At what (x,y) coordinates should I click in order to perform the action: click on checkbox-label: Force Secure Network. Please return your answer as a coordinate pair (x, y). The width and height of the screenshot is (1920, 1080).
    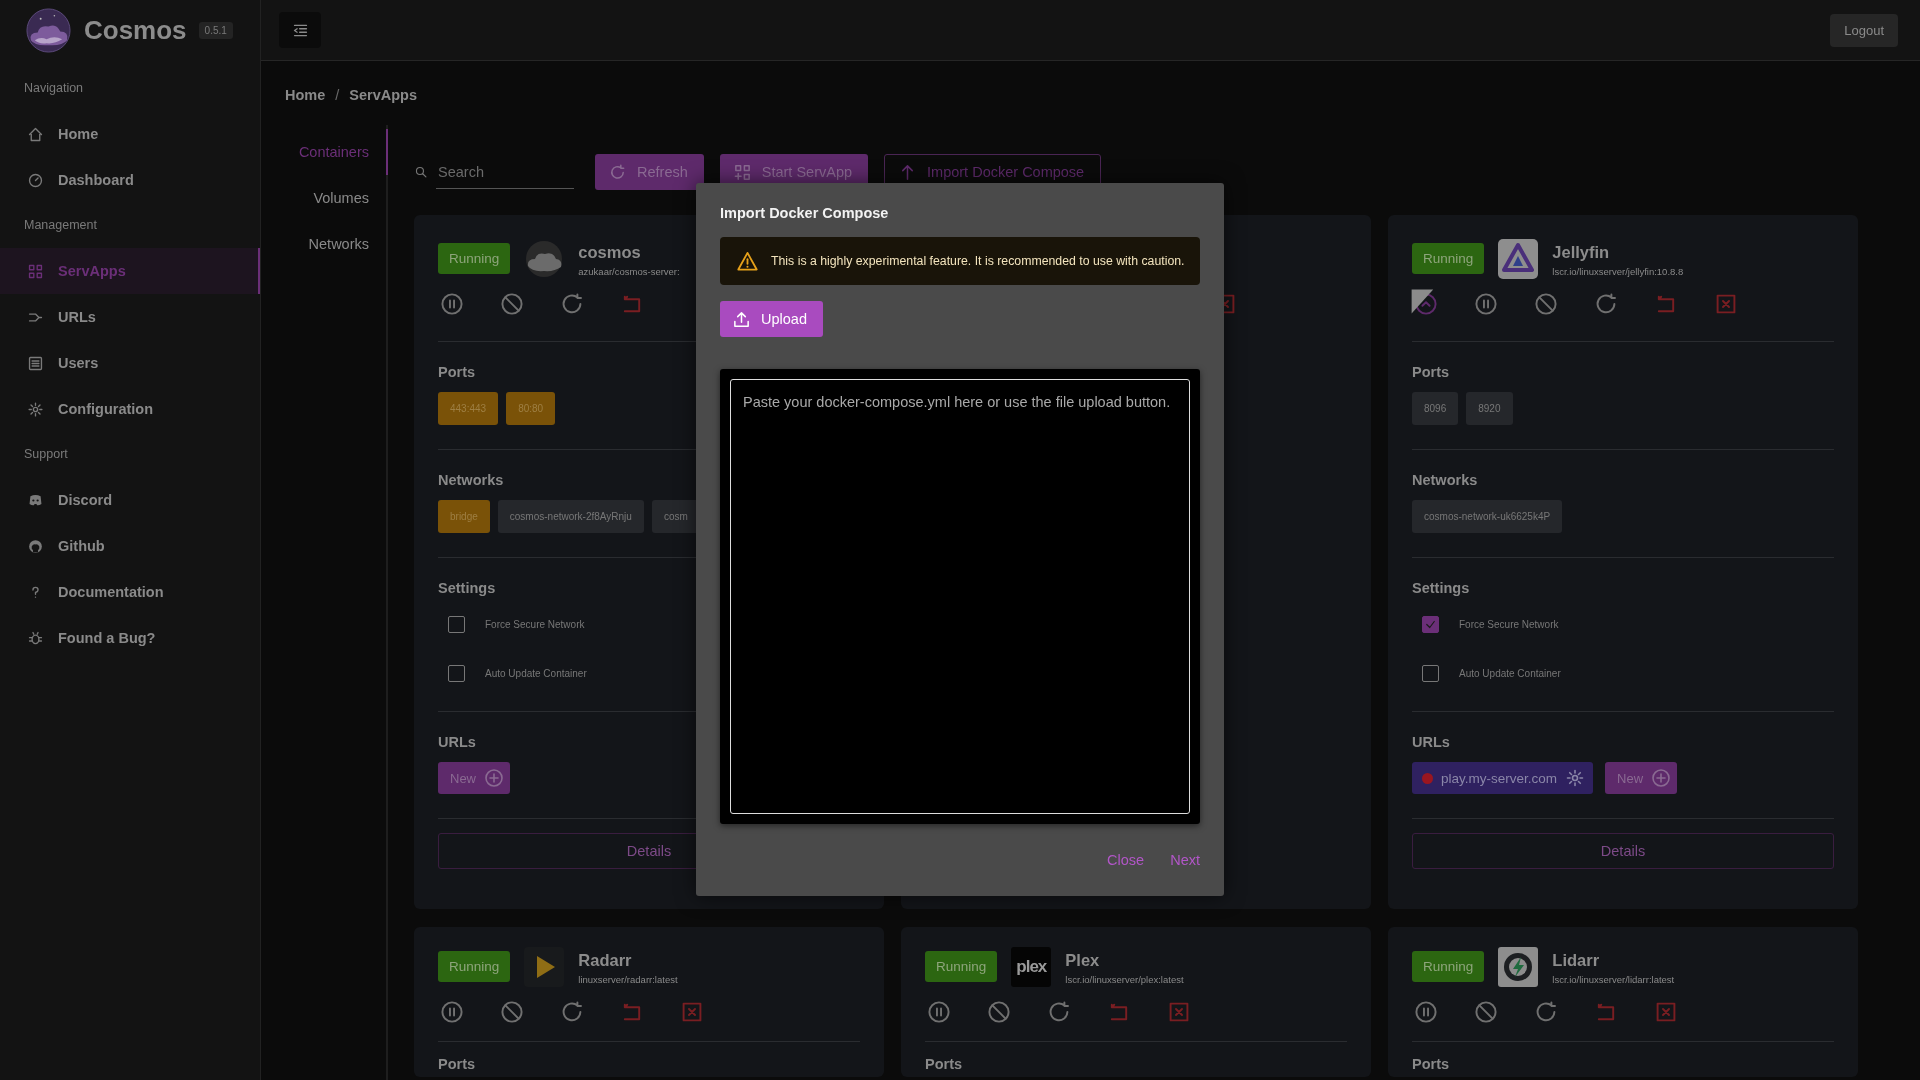
    Looking at the image, I should click on (535, 624).